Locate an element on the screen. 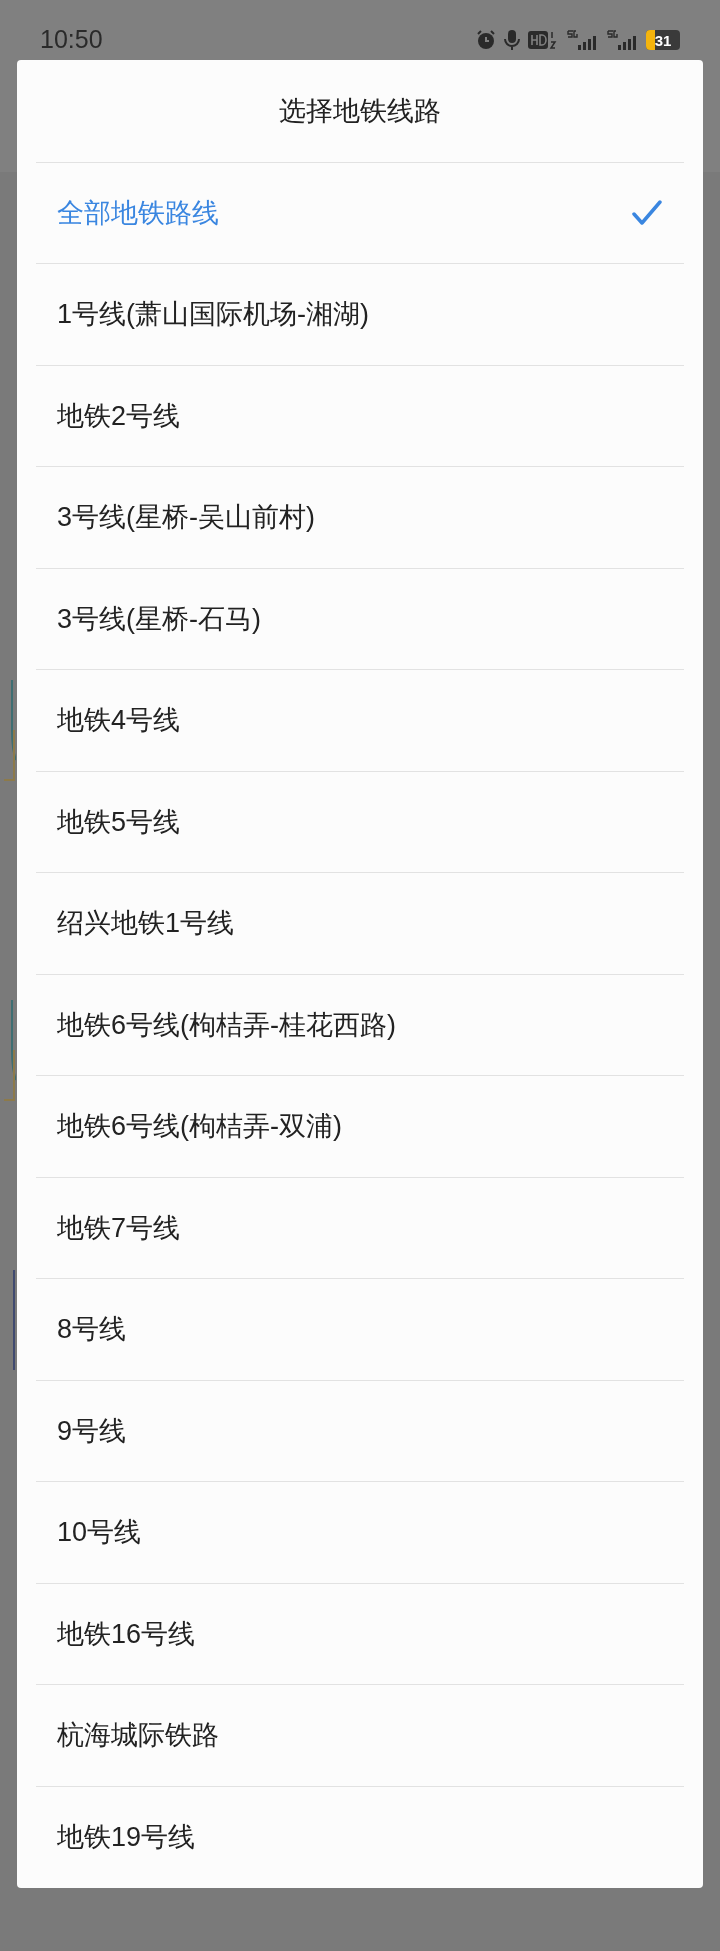 The width and height of the screenshot is (720, 1951). line-option: 地铁7号线 is located at coordinates (360, 1228).